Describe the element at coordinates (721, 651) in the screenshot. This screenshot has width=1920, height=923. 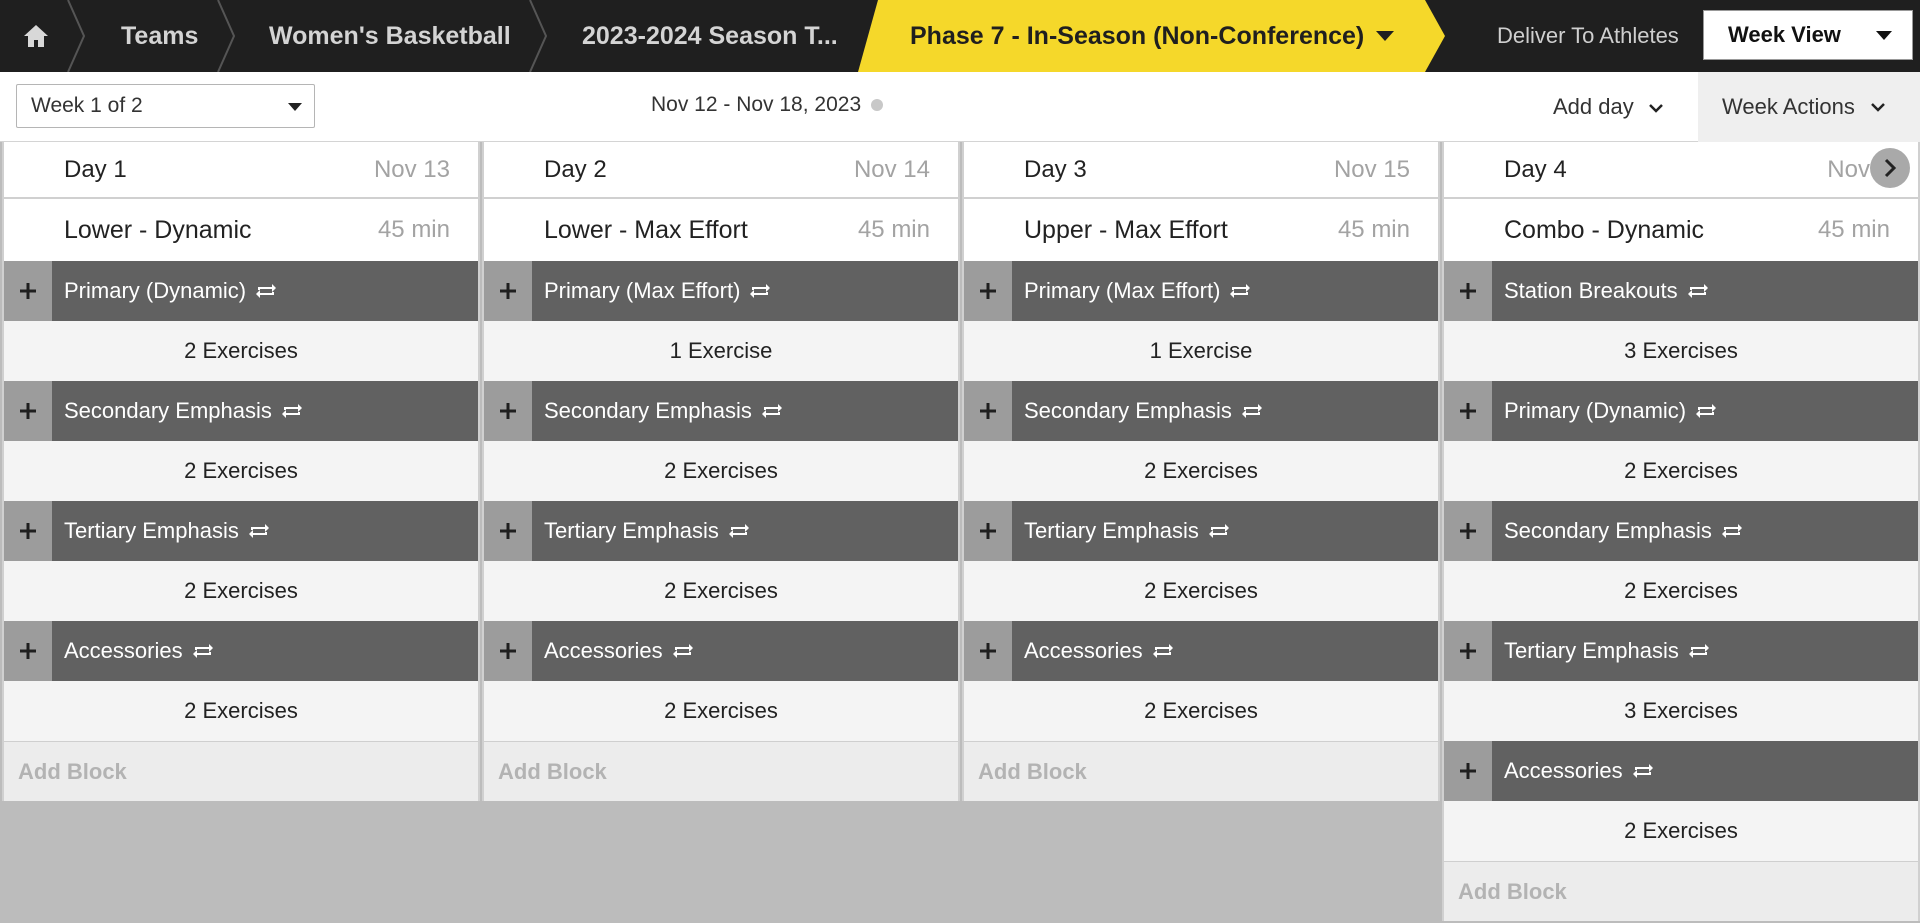
I see `block-header: Accessories` at that location.